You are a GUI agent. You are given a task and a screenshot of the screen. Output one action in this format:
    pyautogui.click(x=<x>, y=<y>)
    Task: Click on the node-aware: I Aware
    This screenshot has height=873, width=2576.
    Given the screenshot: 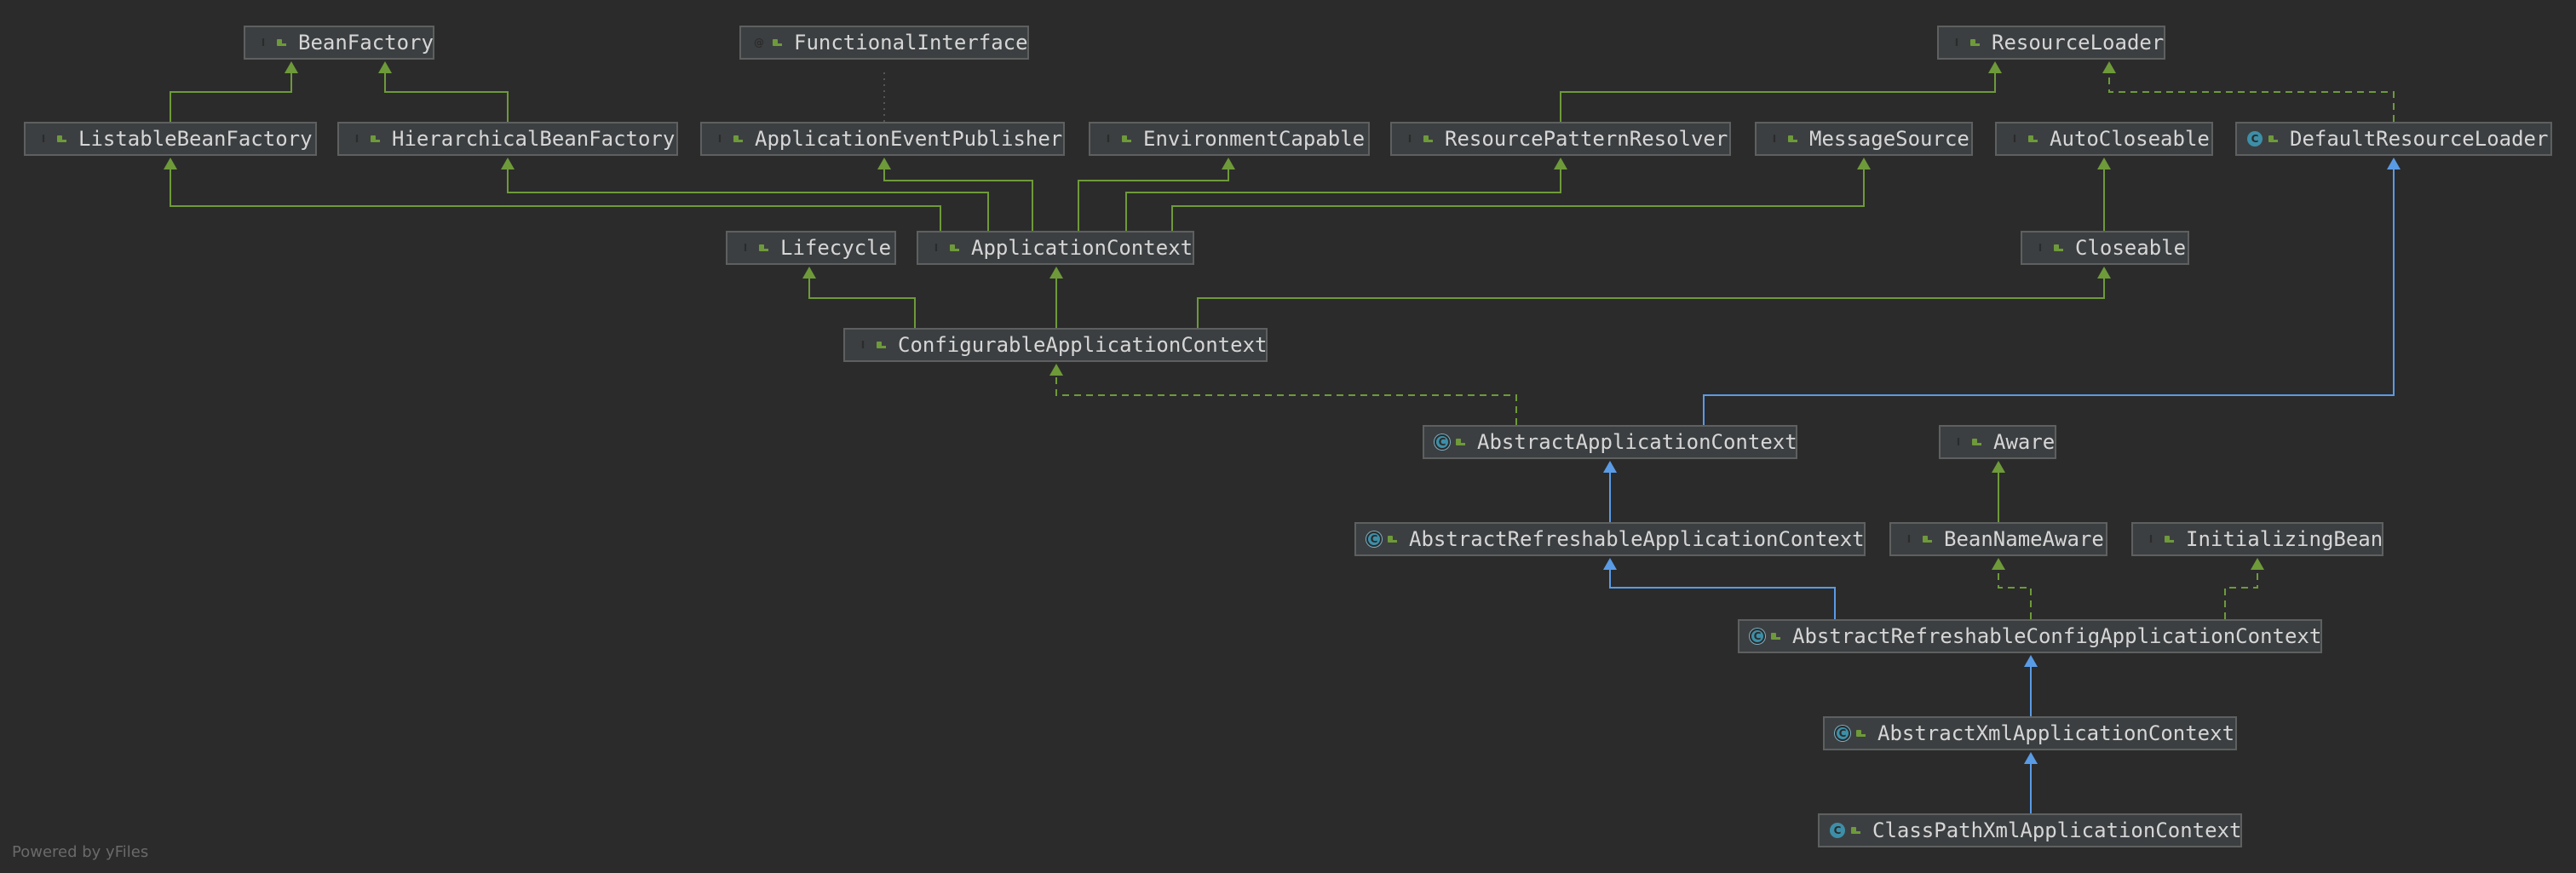 What is the action you would take?
    pyautogui.click(x=1998, y=442)
    